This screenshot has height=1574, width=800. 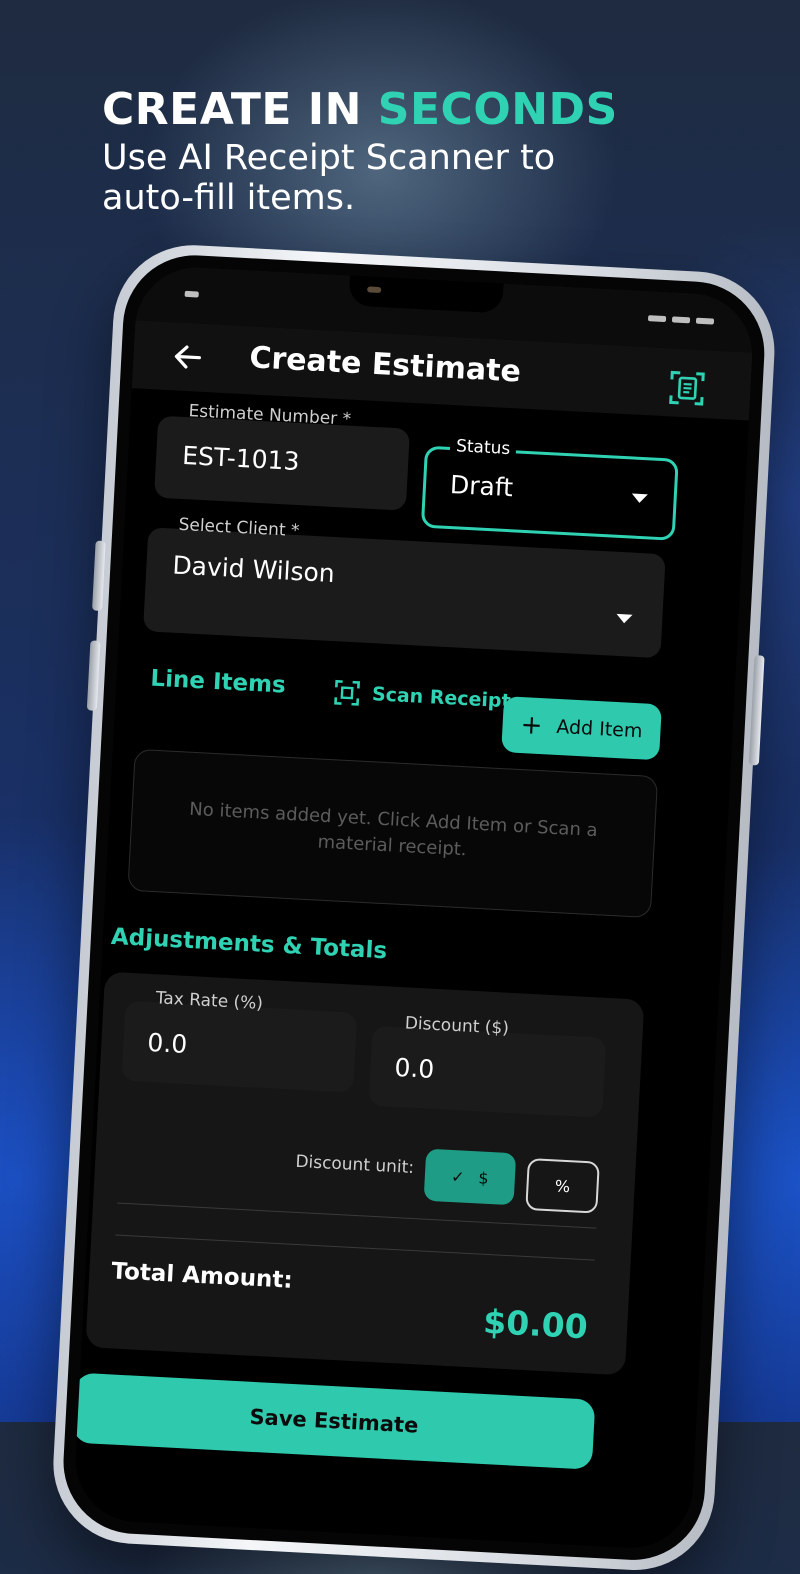 What do you see at coordinates (191, 294) in the screenshot?
I see `status-time` at bounding box center [191, 294].